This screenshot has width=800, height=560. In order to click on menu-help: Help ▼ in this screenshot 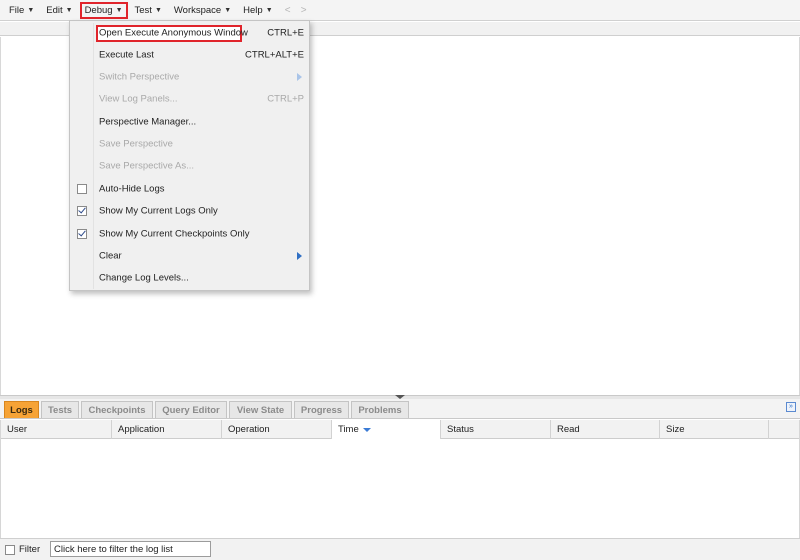, I will do `click(257, 10)`.